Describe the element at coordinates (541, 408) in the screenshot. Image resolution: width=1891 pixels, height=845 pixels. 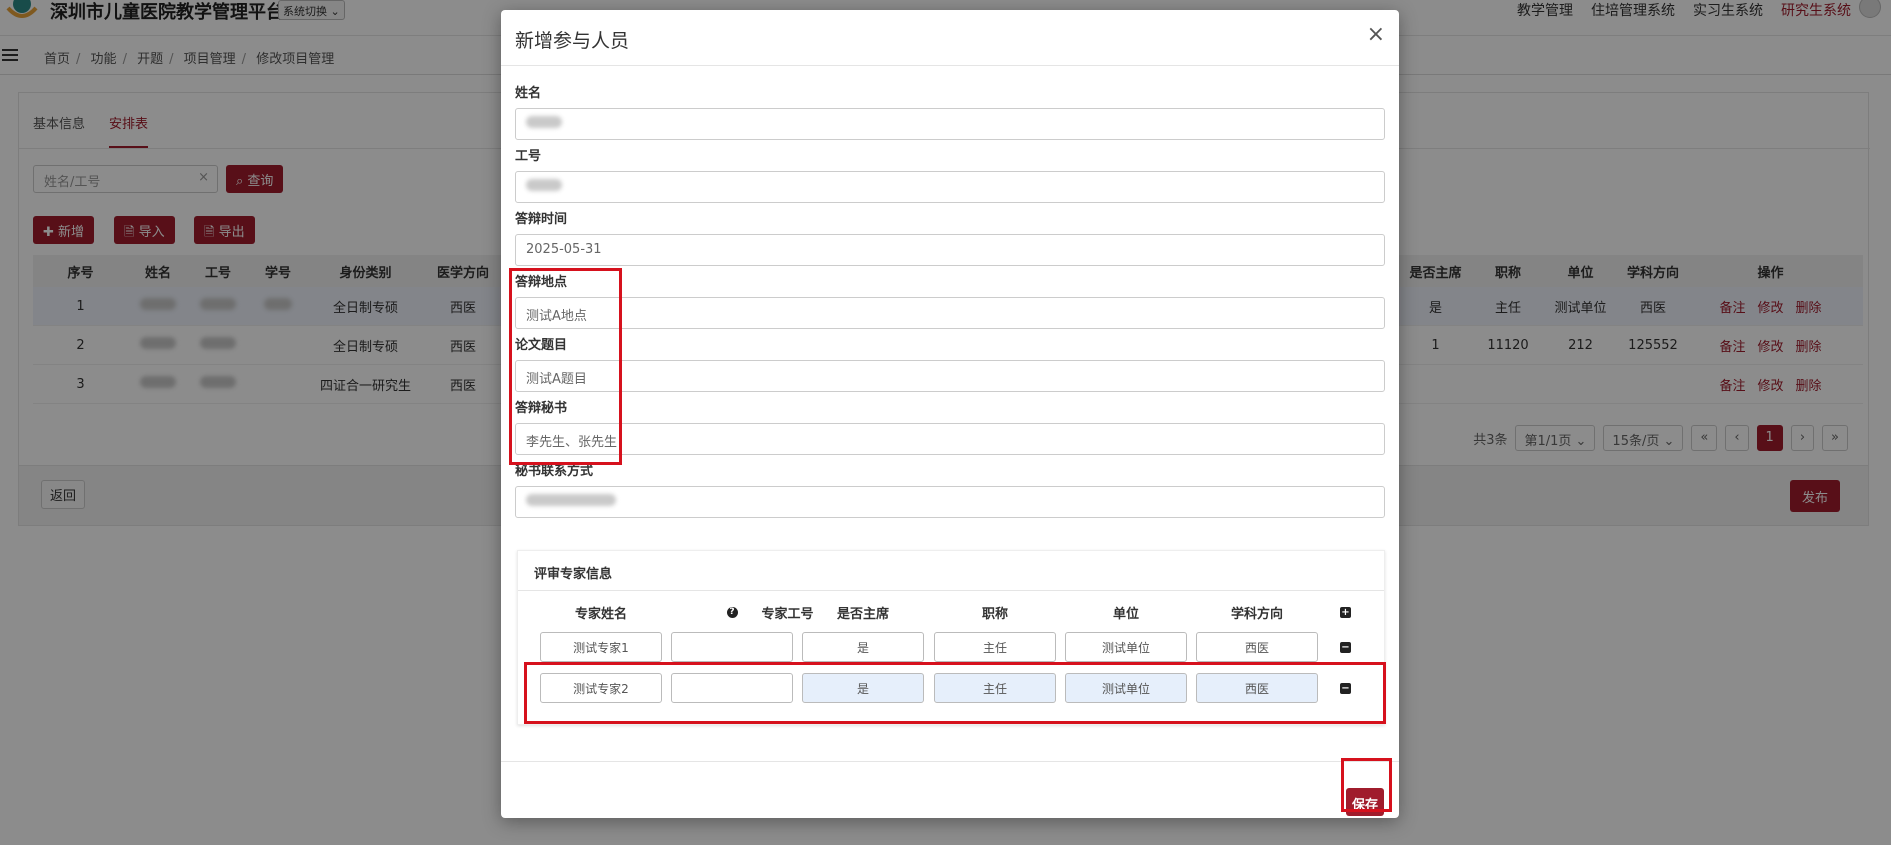
I see `secretary-label: 答辩秘书` at that location.